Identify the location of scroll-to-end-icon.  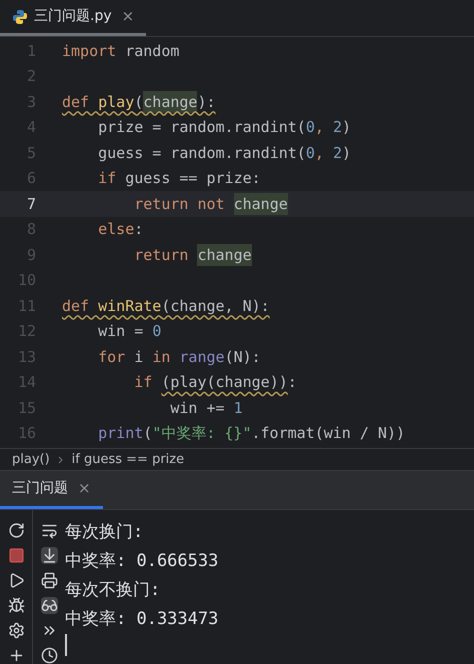
(49, 555).